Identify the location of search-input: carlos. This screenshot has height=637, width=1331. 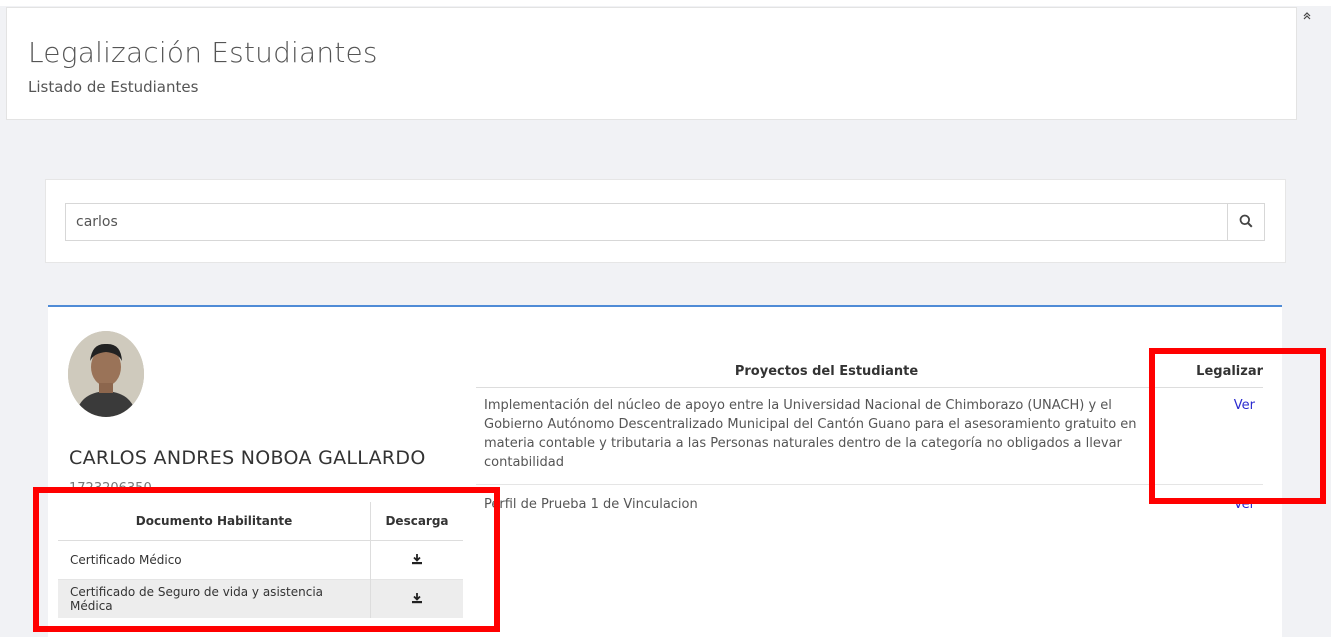
(646, 222).